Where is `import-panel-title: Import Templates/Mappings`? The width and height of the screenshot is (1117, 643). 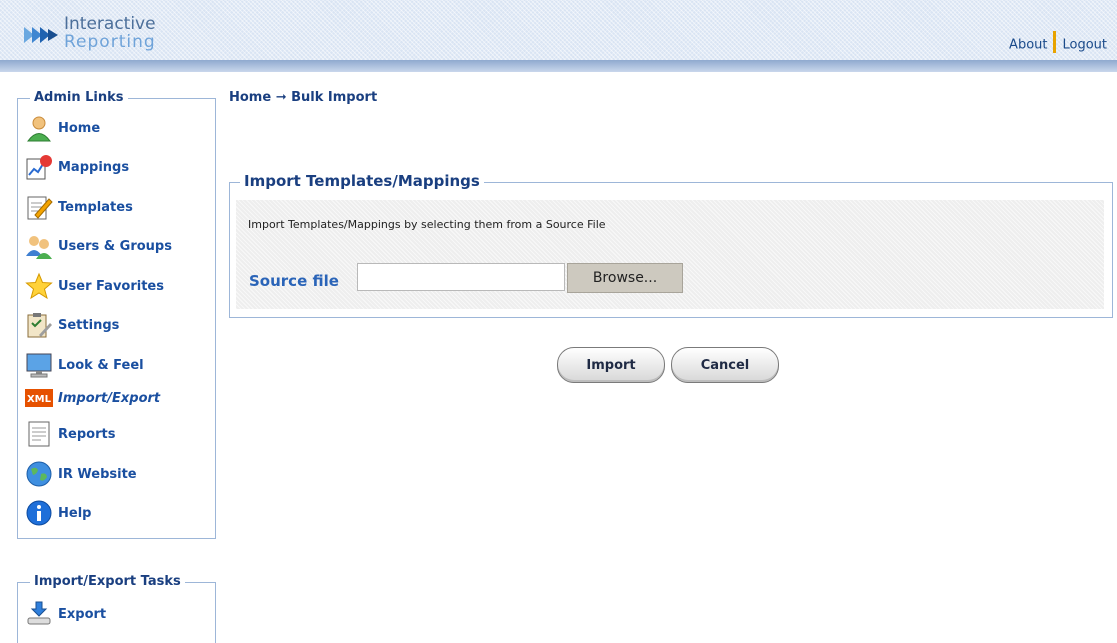 import-panel-title: Import Templates/Mappings is located at coordinates (362, 181).